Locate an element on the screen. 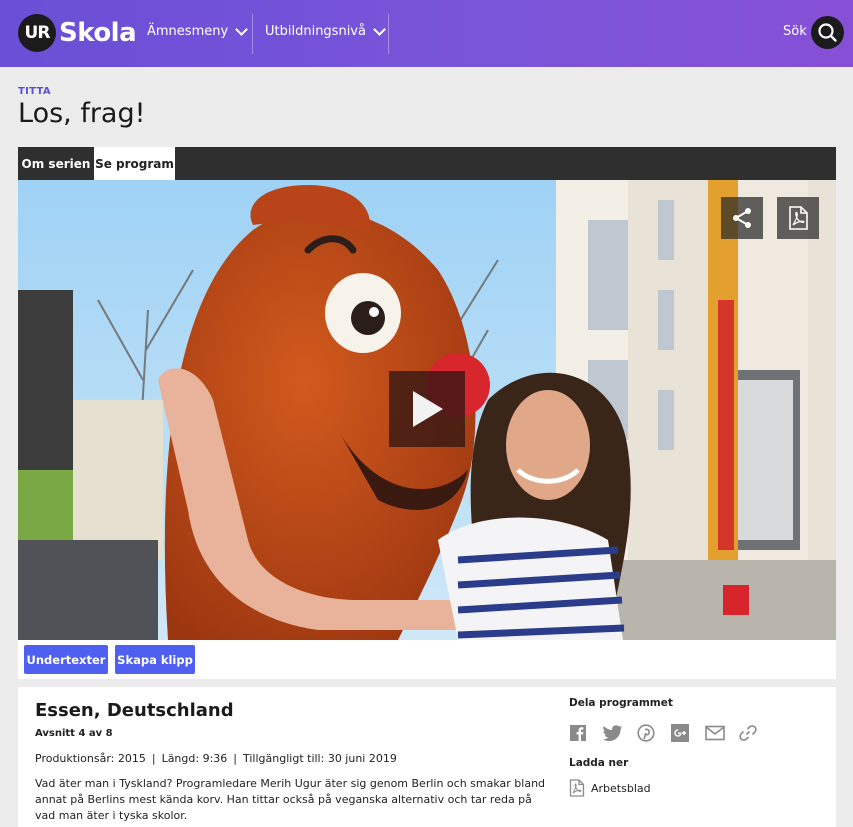  search-icon is located at coordinates (827, 32).